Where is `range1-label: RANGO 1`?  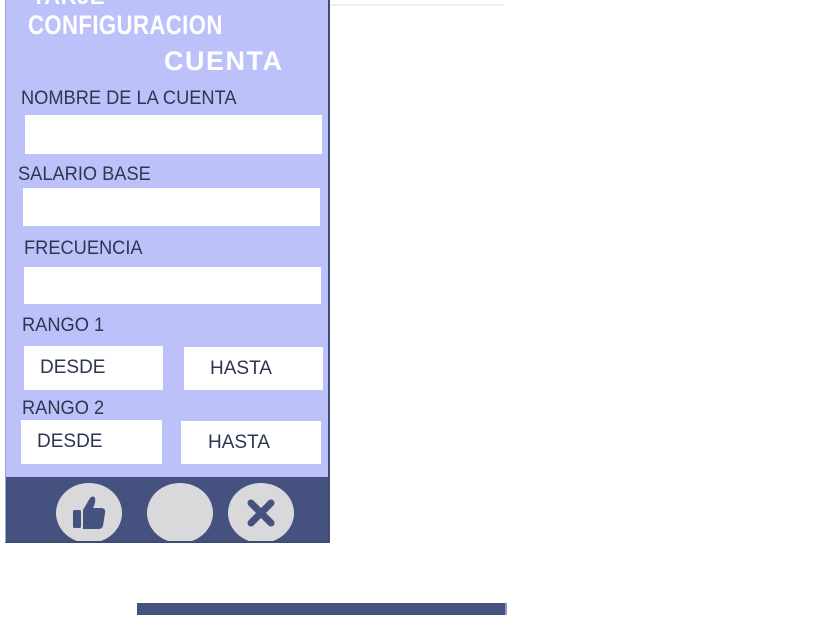
range1-label: RANGO 1 is located at coordinates (63, 325).